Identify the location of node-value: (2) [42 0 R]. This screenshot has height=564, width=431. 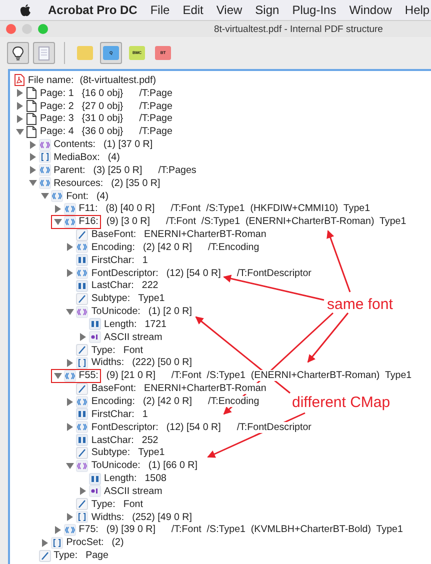
(167, 402).